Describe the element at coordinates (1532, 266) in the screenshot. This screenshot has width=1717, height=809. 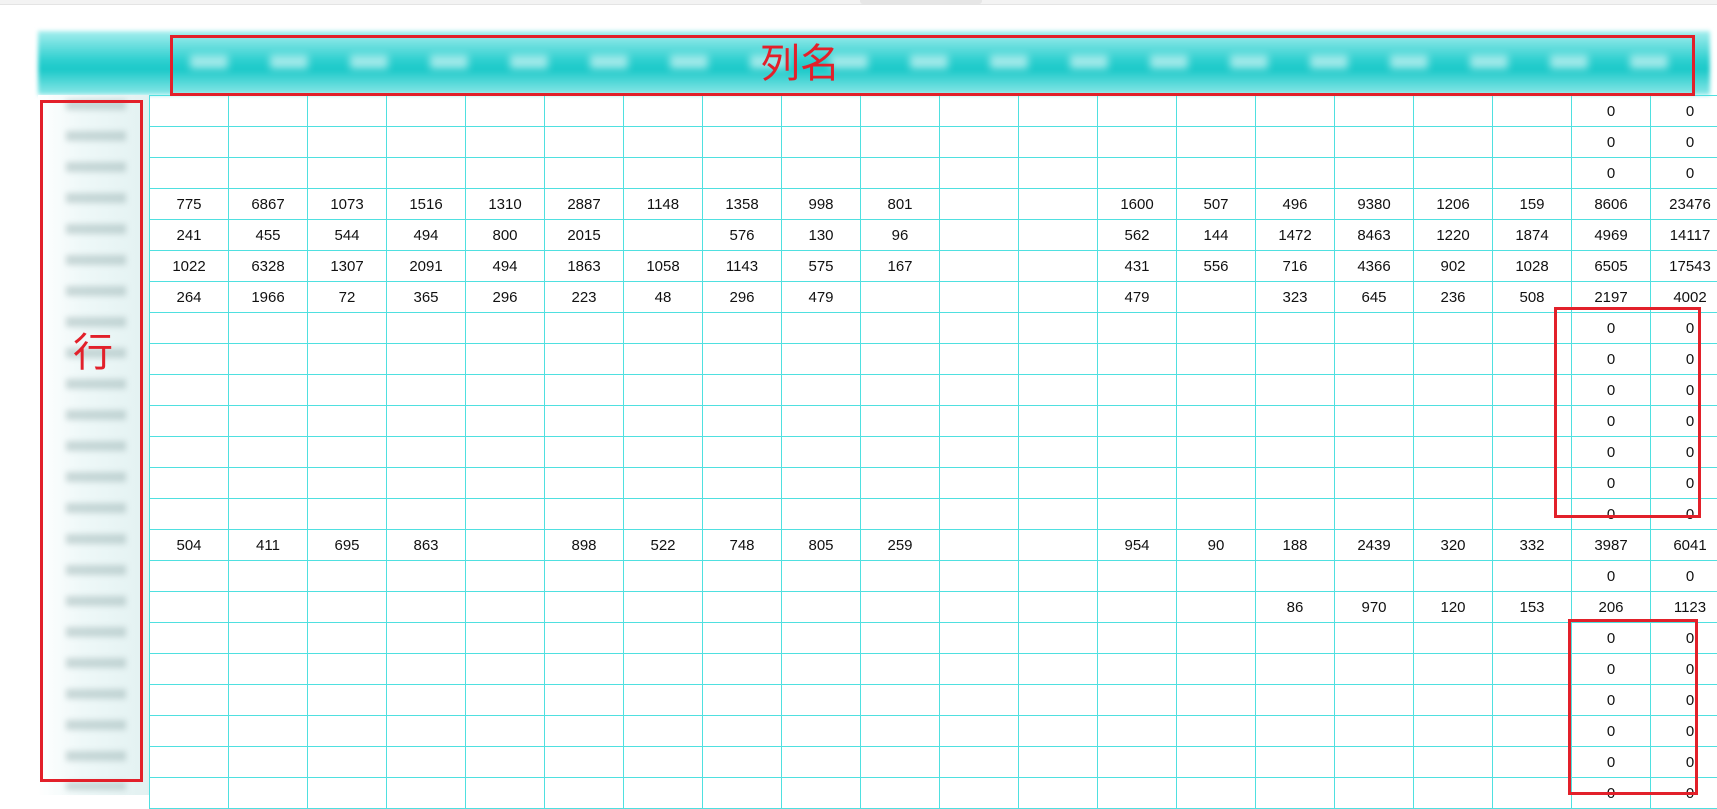
I see `table-cell: 1028` at that location.